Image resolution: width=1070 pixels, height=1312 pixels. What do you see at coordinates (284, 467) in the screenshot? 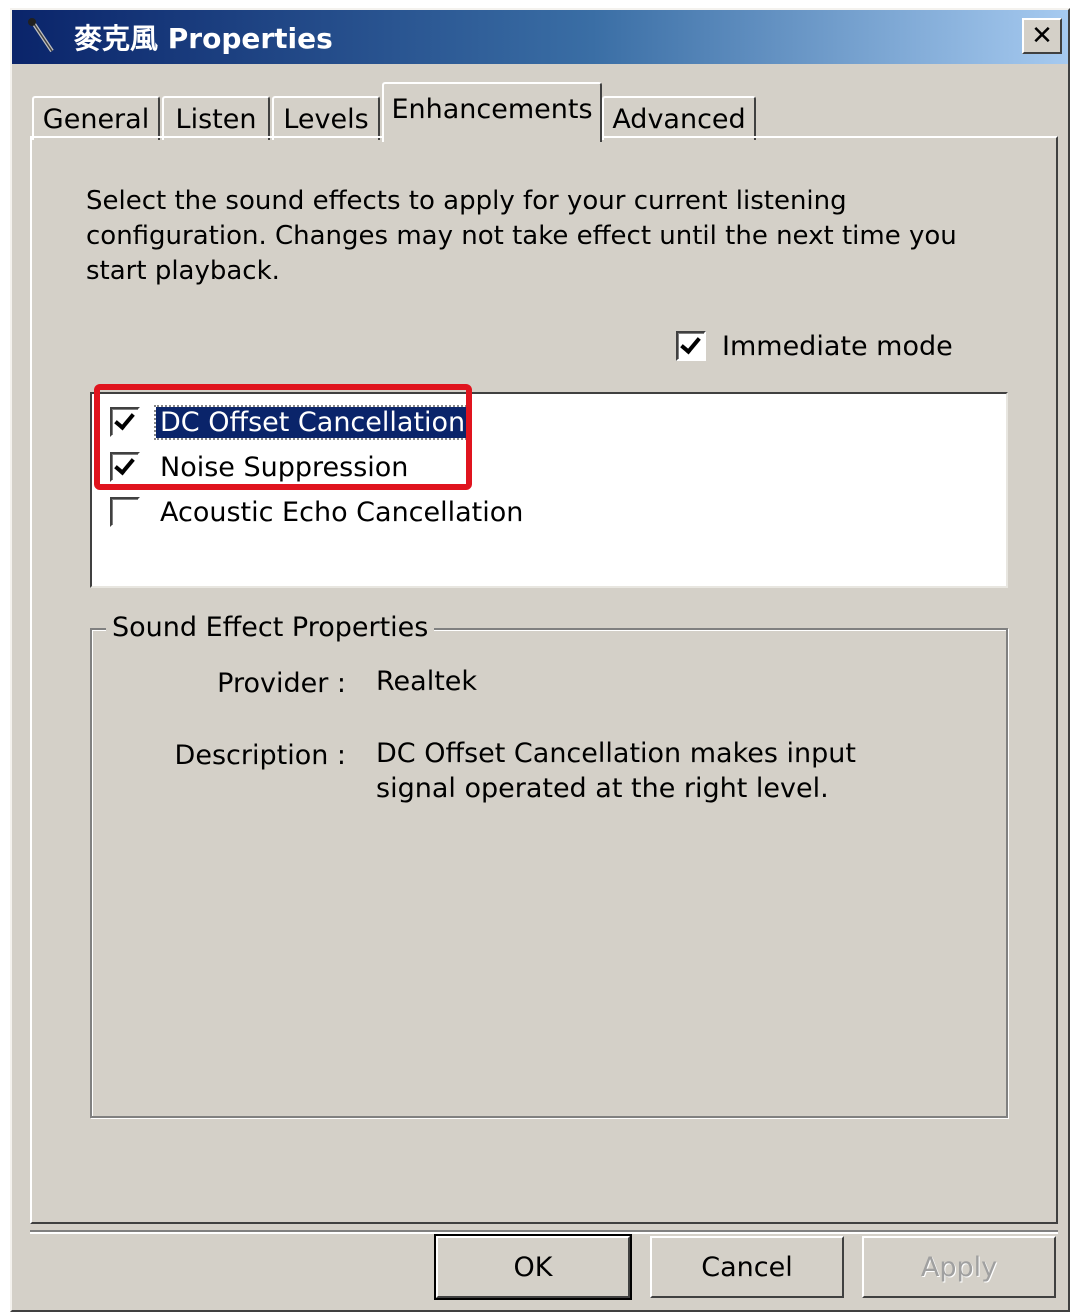
I see `effect-label: Noise Suppression` at bounding box center [284, 467].